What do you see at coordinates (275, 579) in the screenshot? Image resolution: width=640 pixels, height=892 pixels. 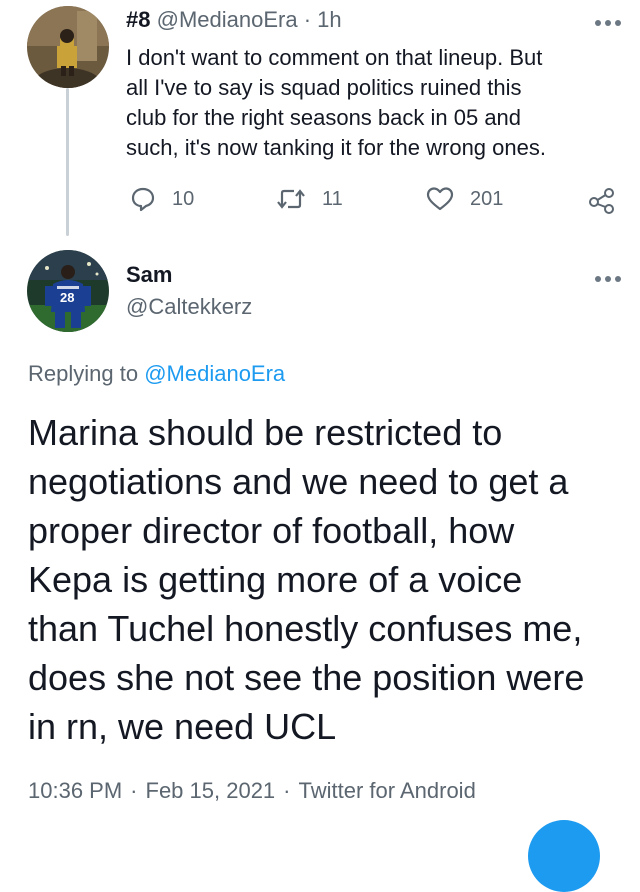 I see `tweet2-text-line: Kepa is getting more of a voice` at bounding box center [275, 579].